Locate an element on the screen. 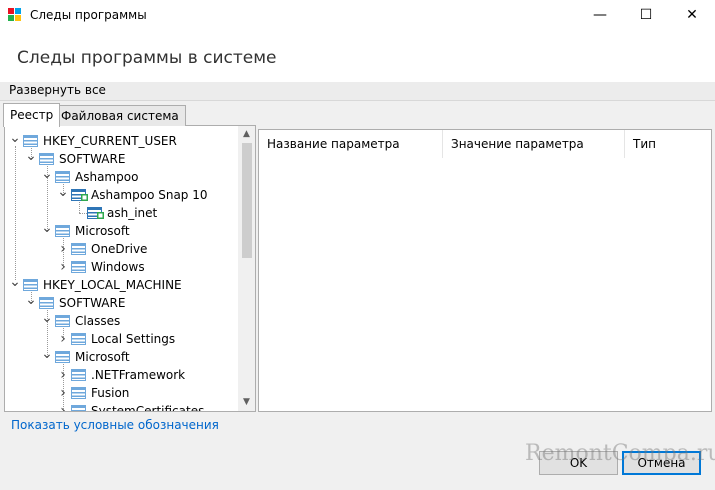  tab-file-system: Файловая система is located at coordinates (120, 115).